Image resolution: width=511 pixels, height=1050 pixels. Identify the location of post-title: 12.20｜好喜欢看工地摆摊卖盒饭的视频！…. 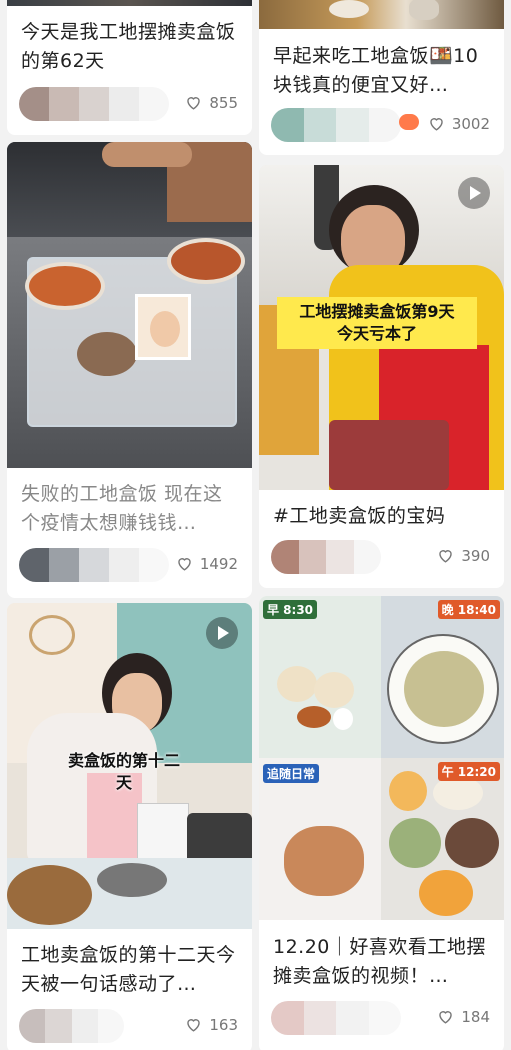
(383, 962).